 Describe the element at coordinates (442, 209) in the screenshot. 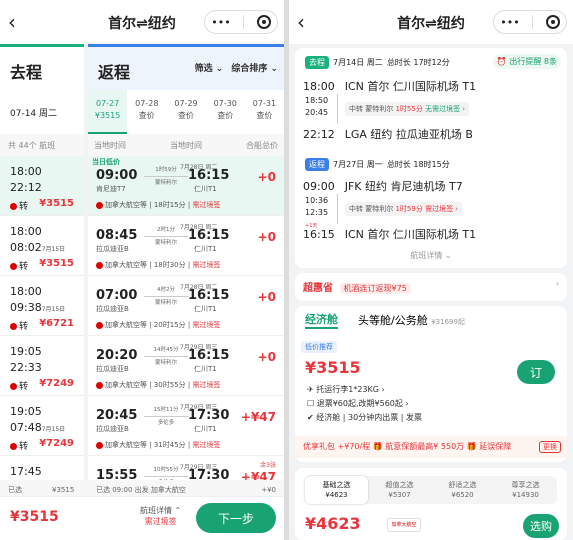

I see `visa-status: 需过境签 ›` at that location.